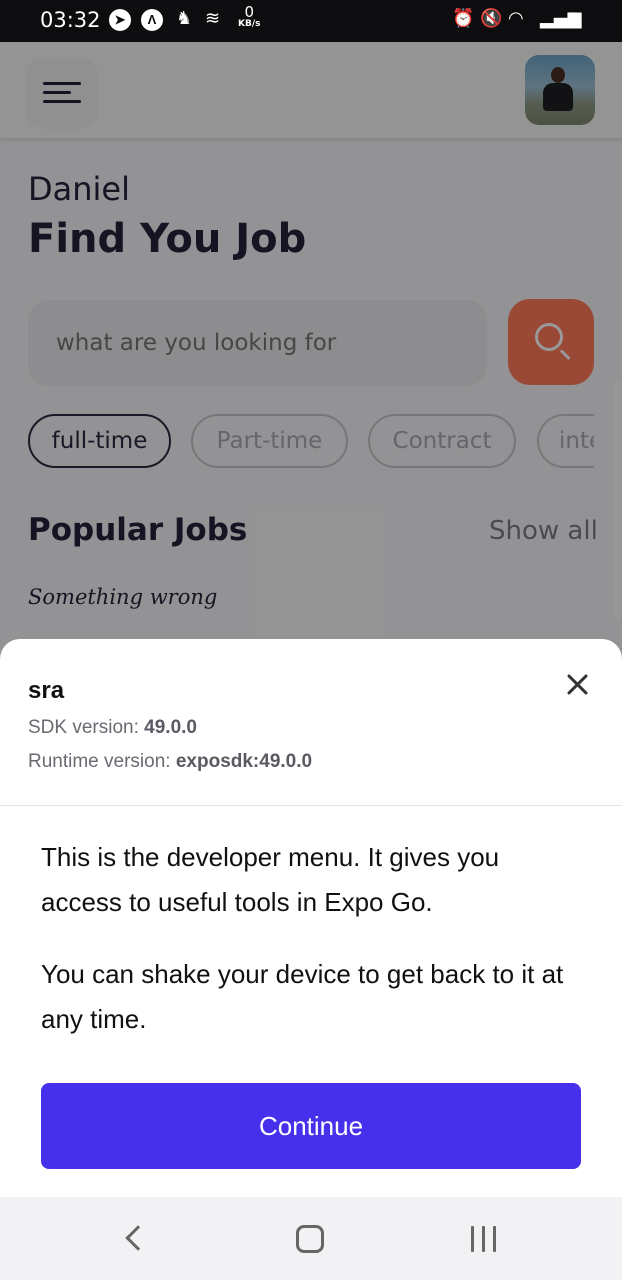 The width and height of the screenshot is (622, 1280). Describe the element at coordinates (120, 20) in the screenshot. I see `telegram-icon: ➤` at that location.